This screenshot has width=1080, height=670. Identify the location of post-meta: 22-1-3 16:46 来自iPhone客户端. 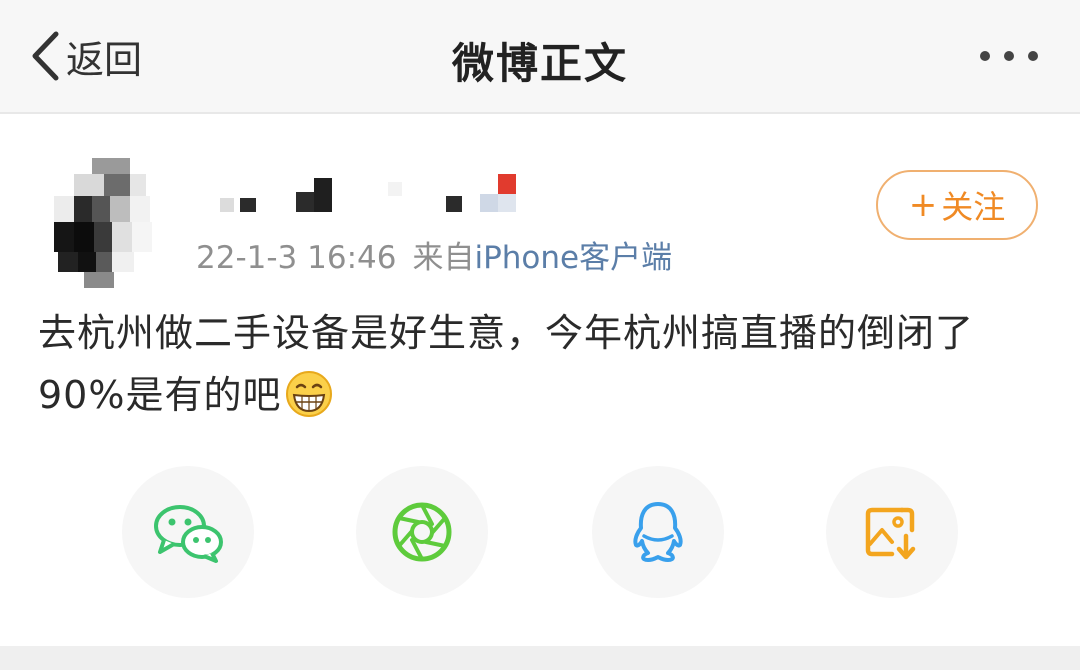
(434, 254).